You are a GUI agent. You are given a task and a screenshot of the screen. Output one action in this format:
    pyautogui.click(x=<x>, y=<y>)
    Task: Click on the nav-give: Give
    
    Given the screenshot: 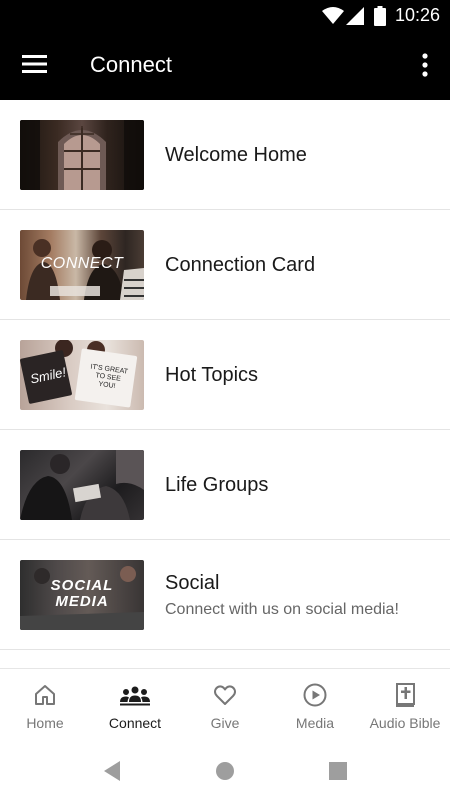 What is the action you would take?
    pyautogui.click(x=225, y=705)
    